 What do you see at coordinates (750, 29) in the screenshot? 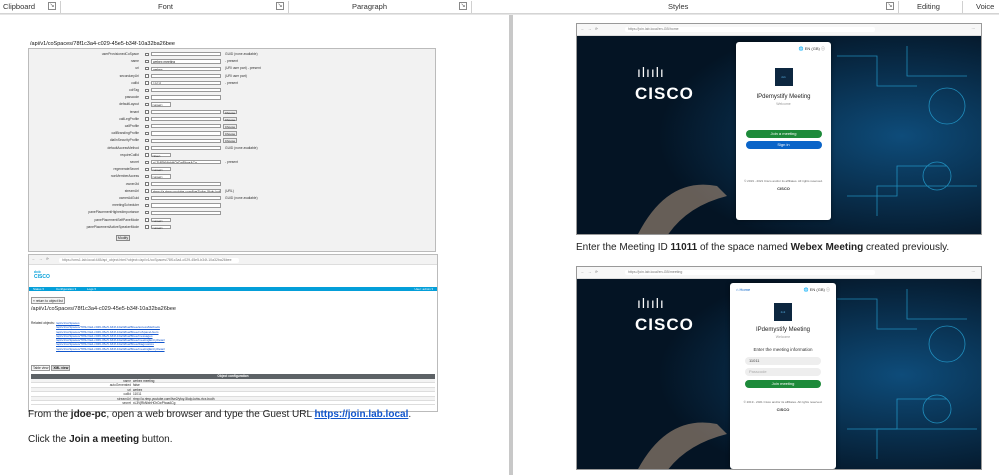
I see `address-bar: https://join.lab.local/en-GB/home` at bounding box center [750, 29].